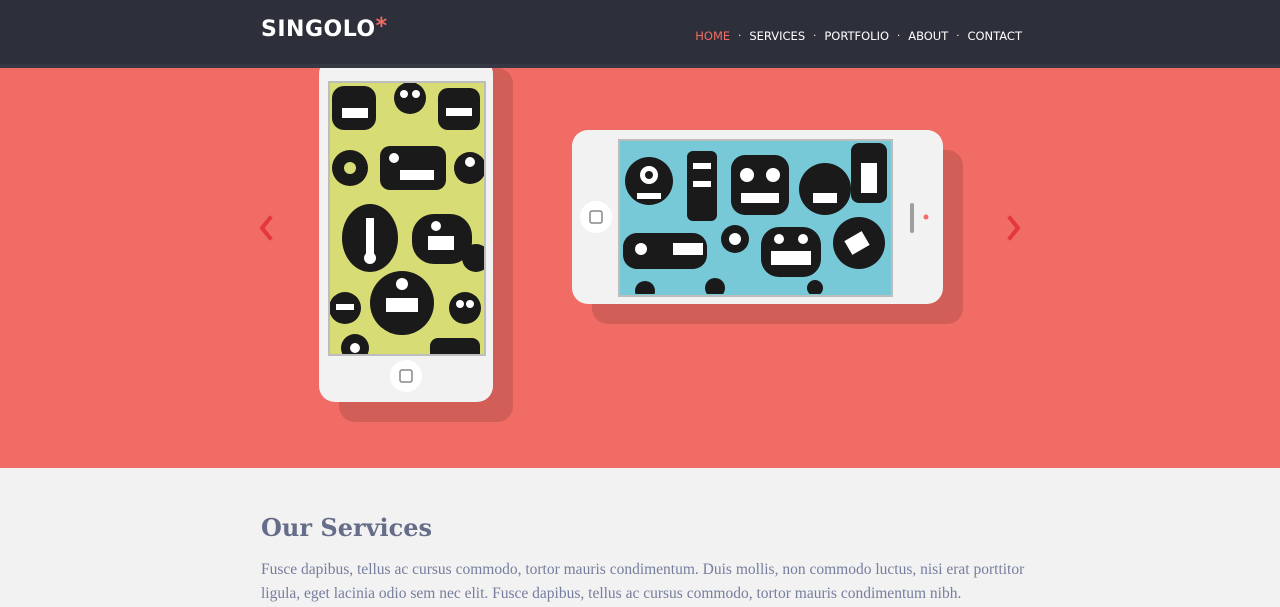 The image size is (1280, 607). What do you see at coordinates (926, 217) in the screenshot?
I see `phone-camera` at bounding box center [926, 217].